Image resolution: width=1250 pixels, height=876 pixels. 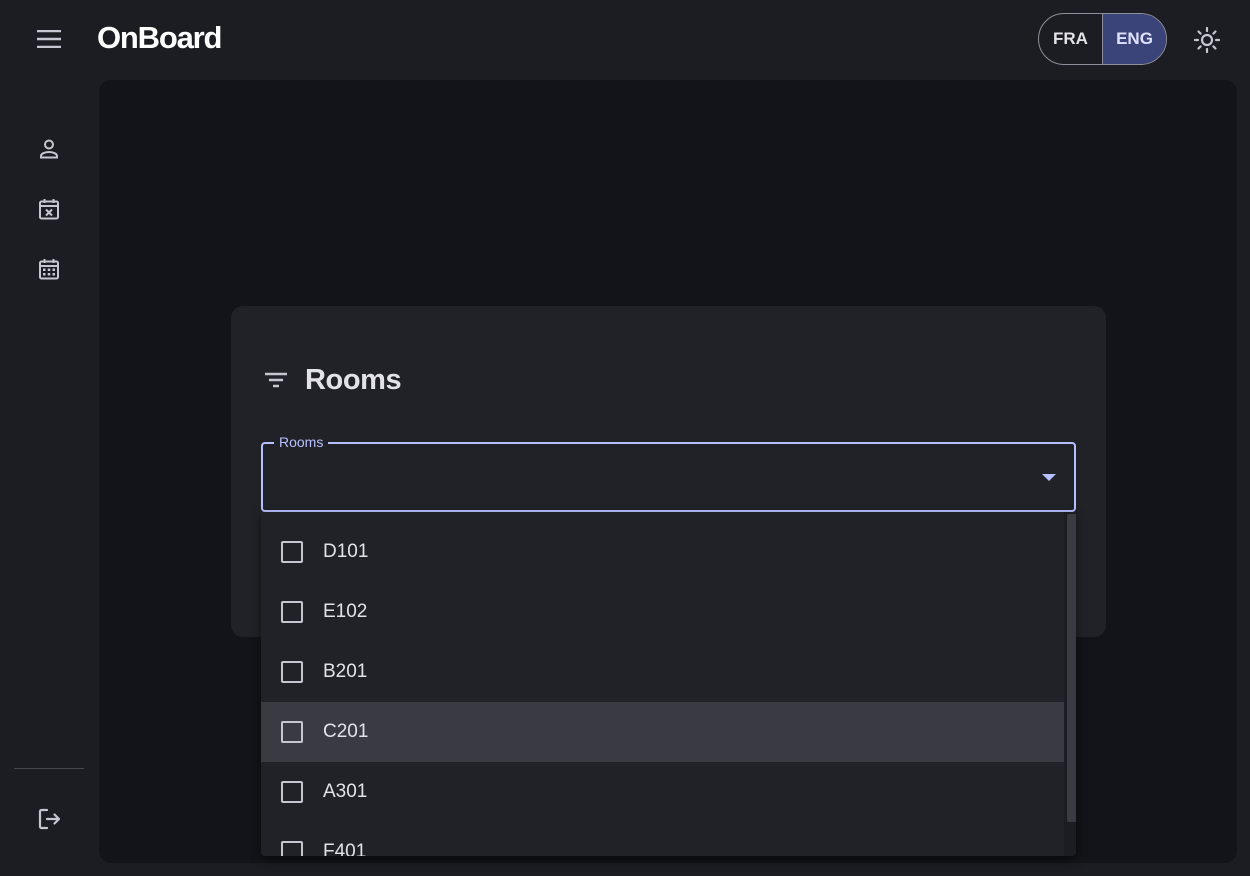 I want to click on room-option: F401, so click(x=662, y=839).